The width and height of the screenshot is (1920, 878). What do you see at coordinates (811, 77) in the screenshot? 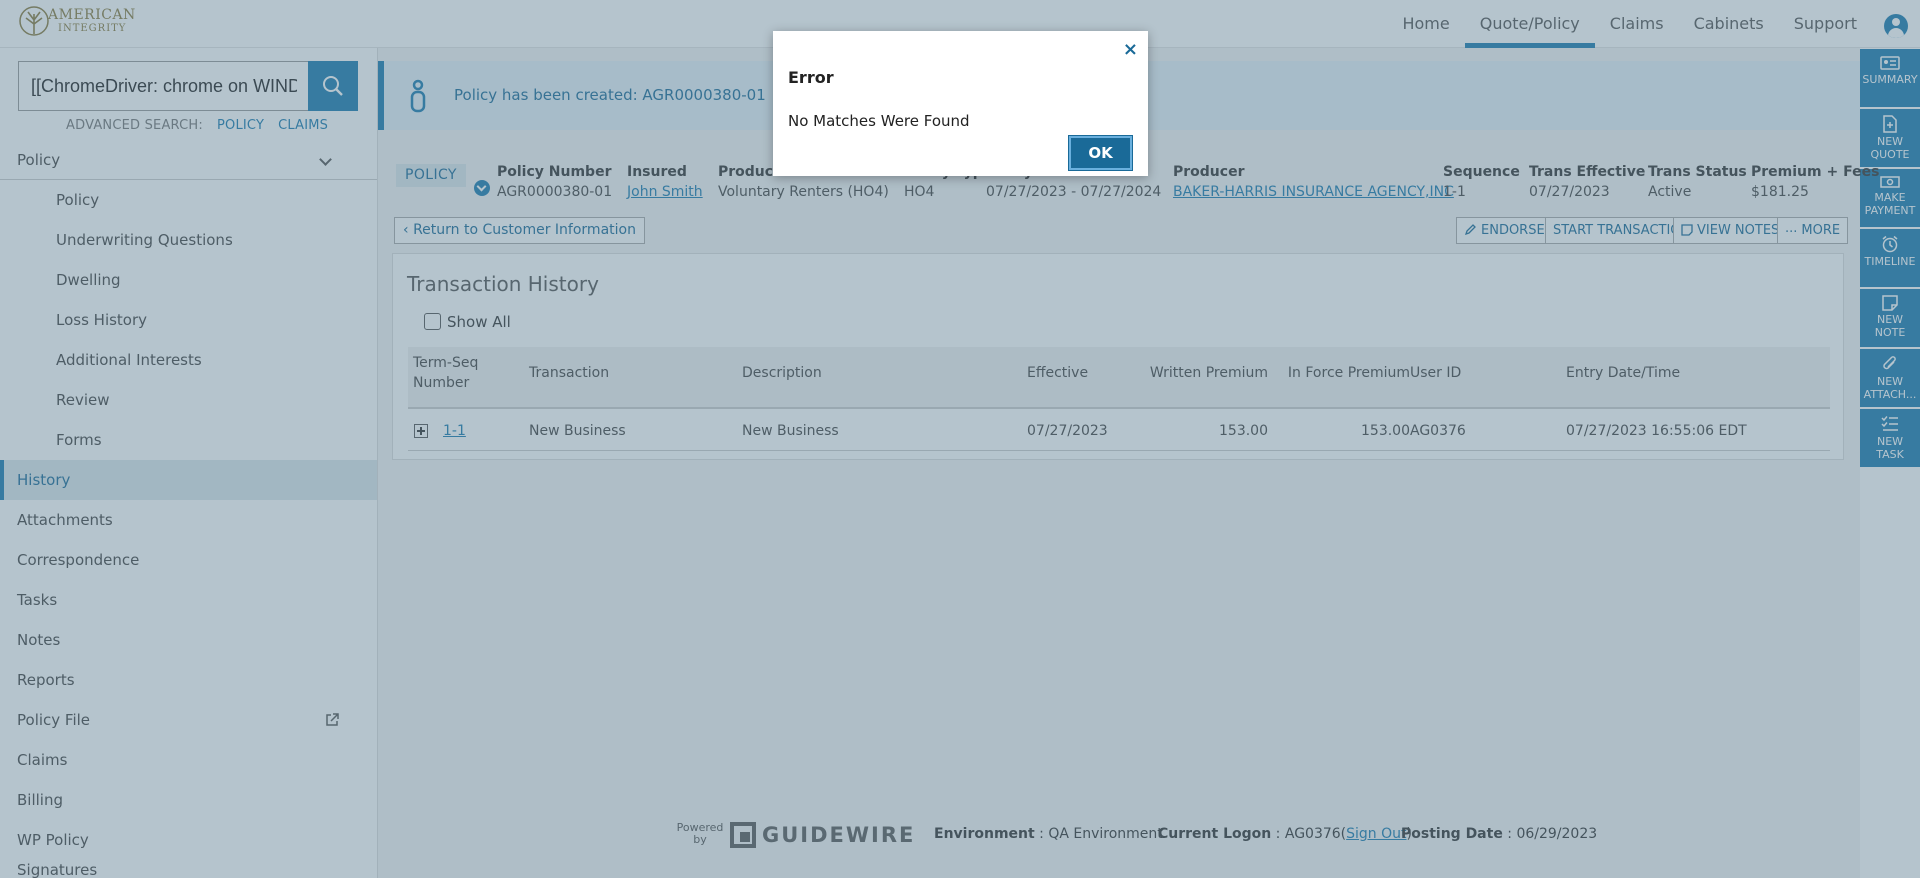
I see `dialog-title: Error` at bounding box center [811, 77].